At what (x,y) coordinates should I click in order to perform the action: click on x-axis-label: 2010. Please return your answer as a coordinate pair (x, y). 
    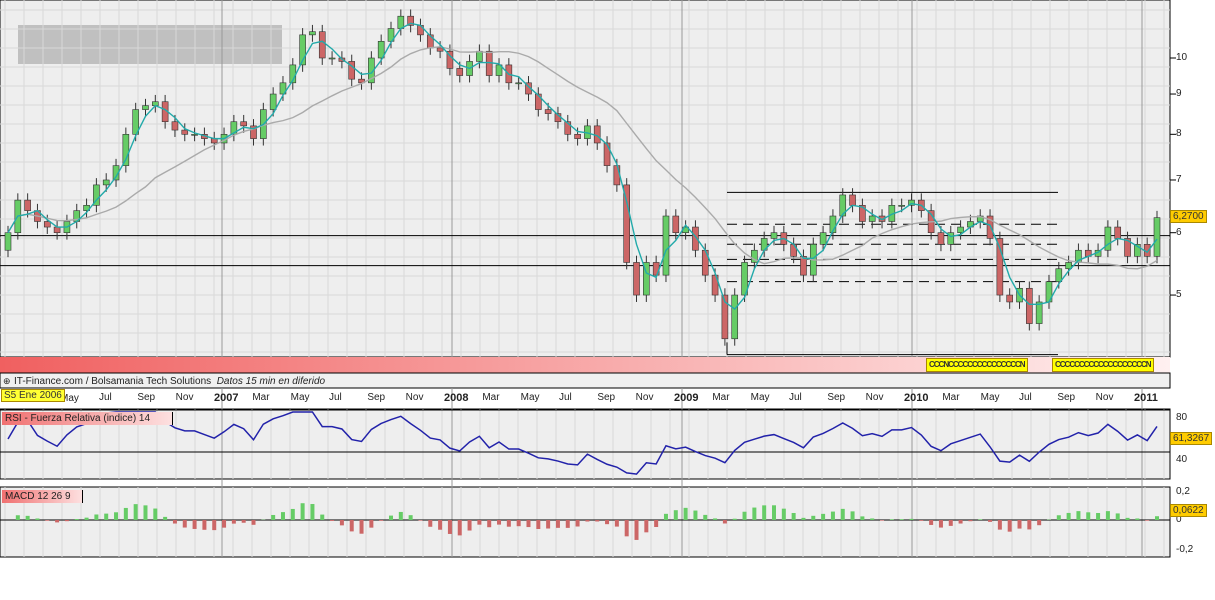
    Looking at the image, I should click on (916, 398).